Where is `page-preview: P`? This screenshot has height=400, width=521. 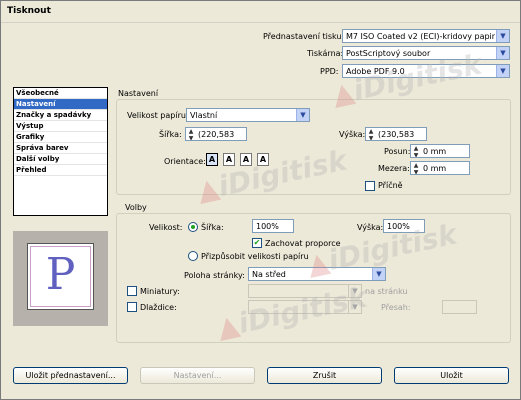
page-preview: P is located at coordinates (60, 278).